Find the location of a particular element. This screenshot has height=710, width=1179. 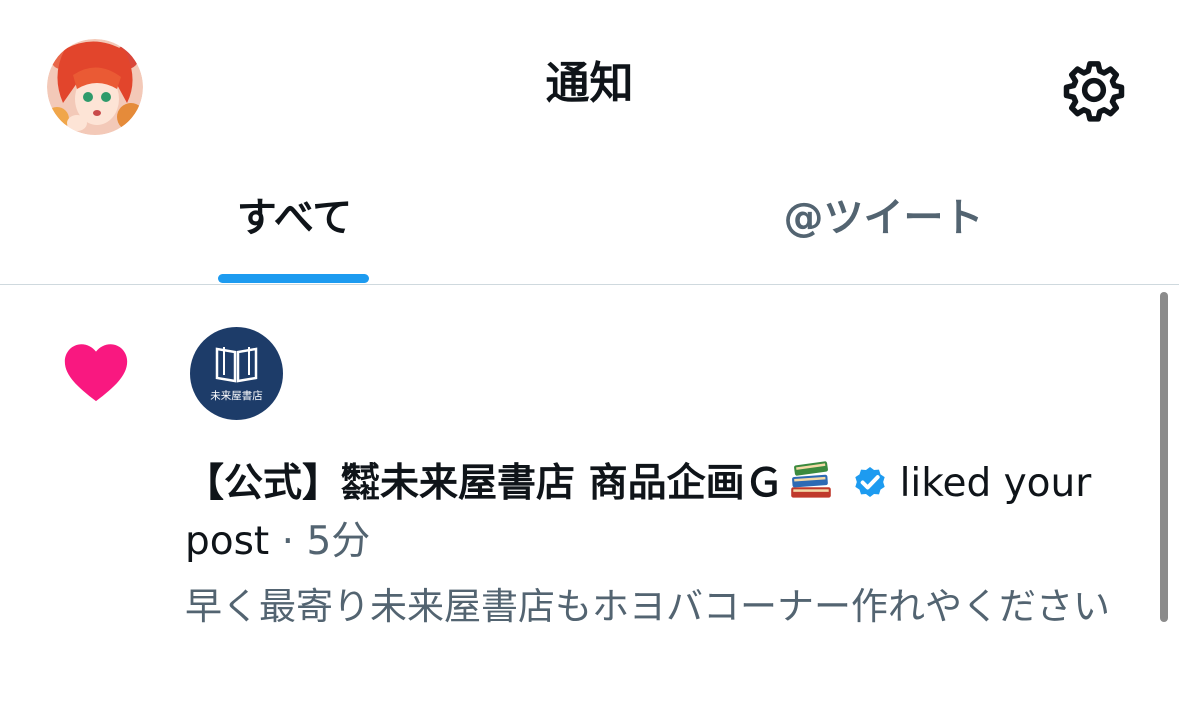

actor-avatar: 未来屋書店 is located at coordinates (236, 373).